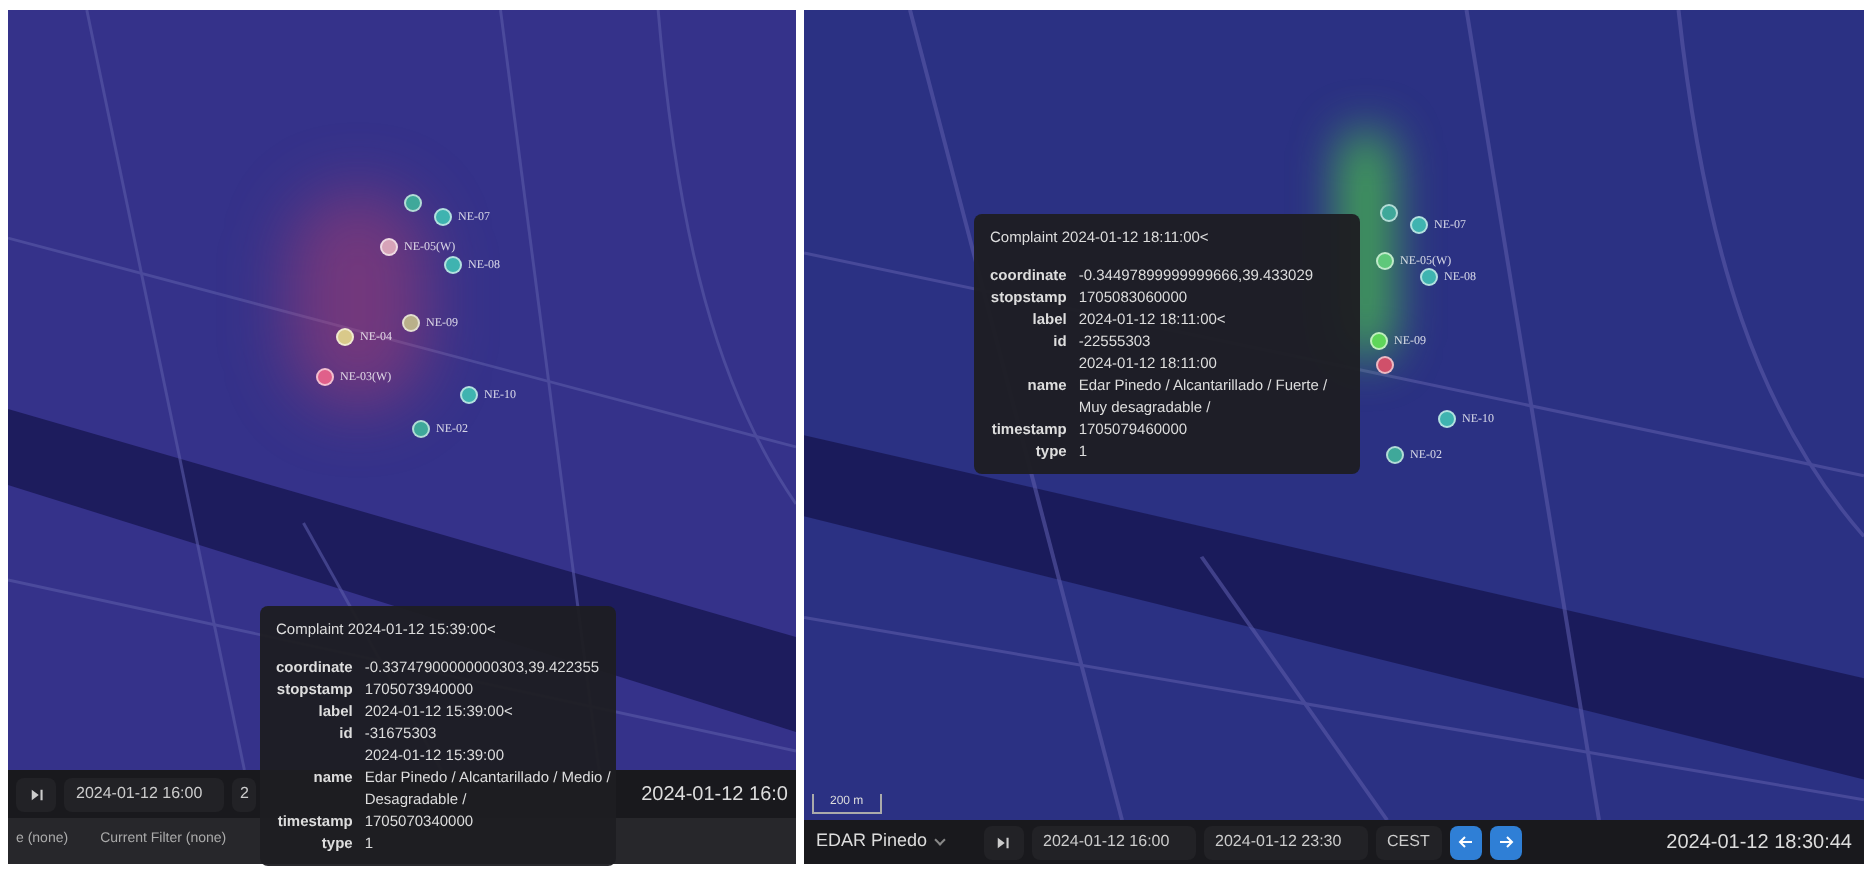  I want to click on date-field: 2, so click(244, 794).